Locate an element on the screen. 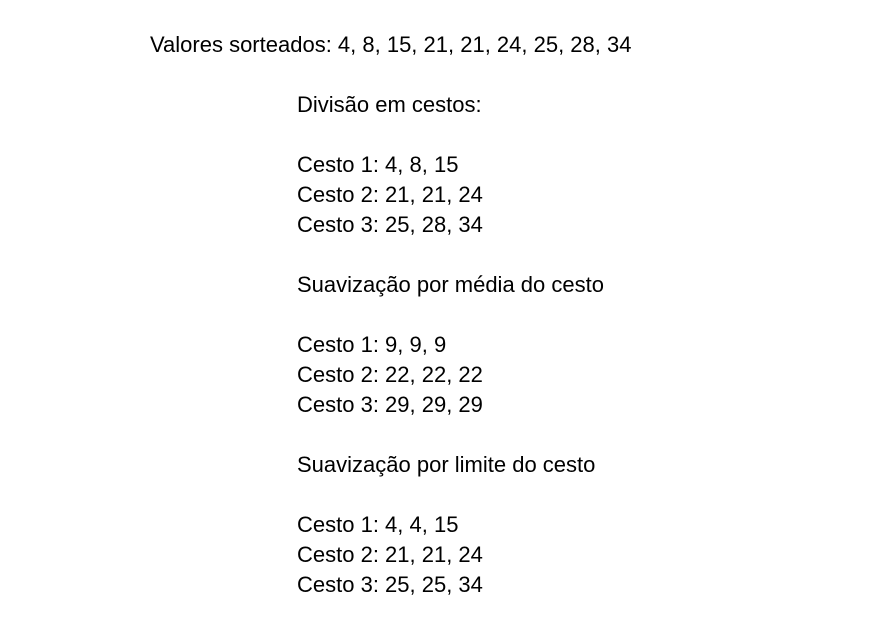 The image size is (883, 631). division-bin-2: Cesto 2: 21, 21, 24 is located at coordinates (390, 194).